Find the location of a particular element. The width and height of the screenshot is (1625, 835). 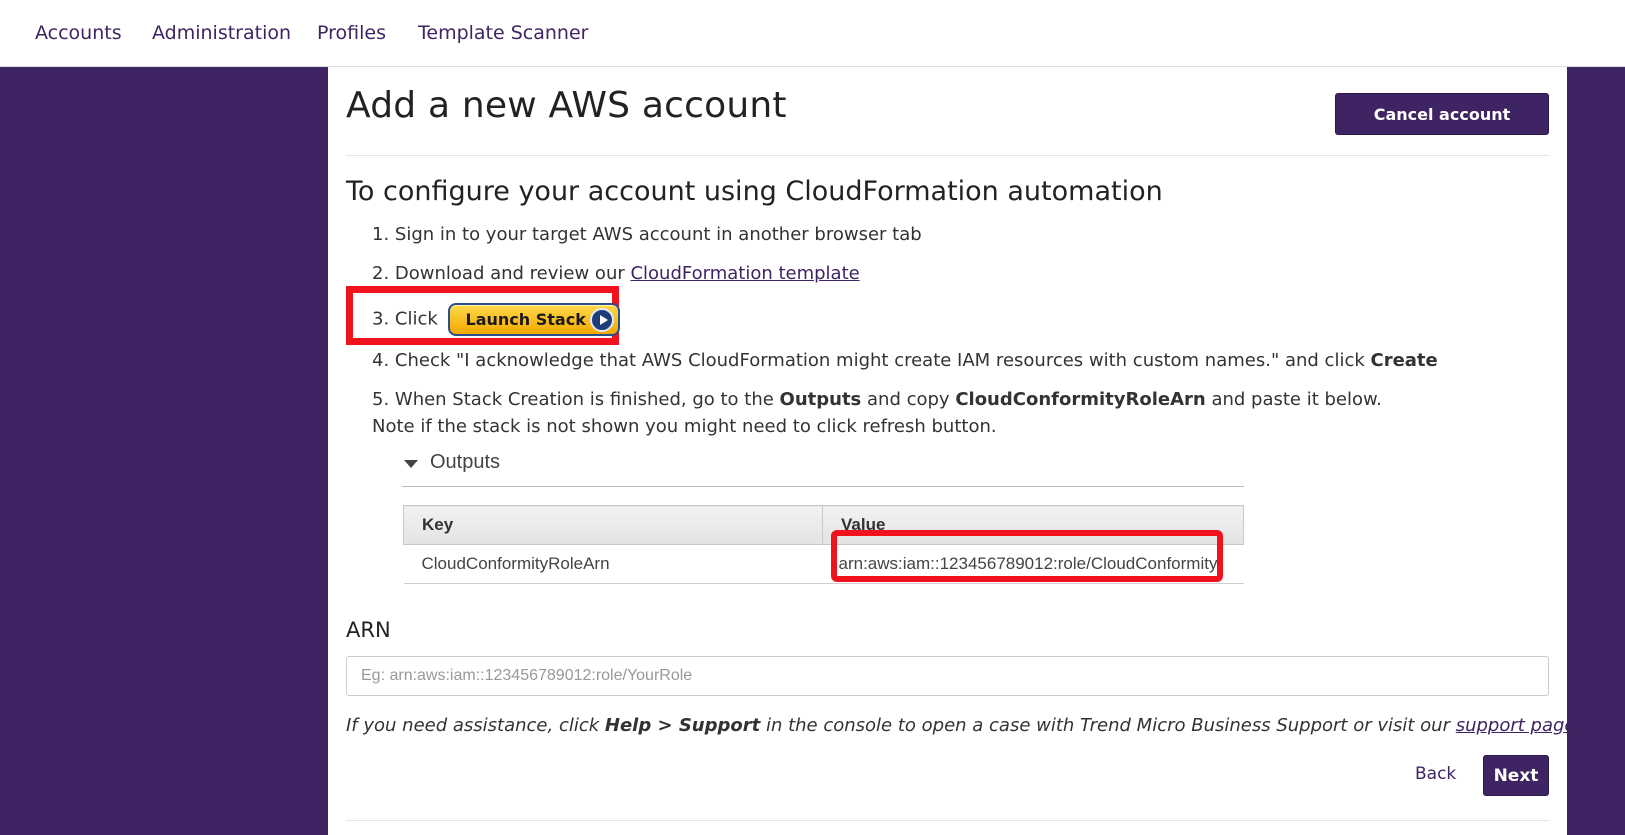

help-text-a: If you need assistance, click is located at coordinates (475, 725).